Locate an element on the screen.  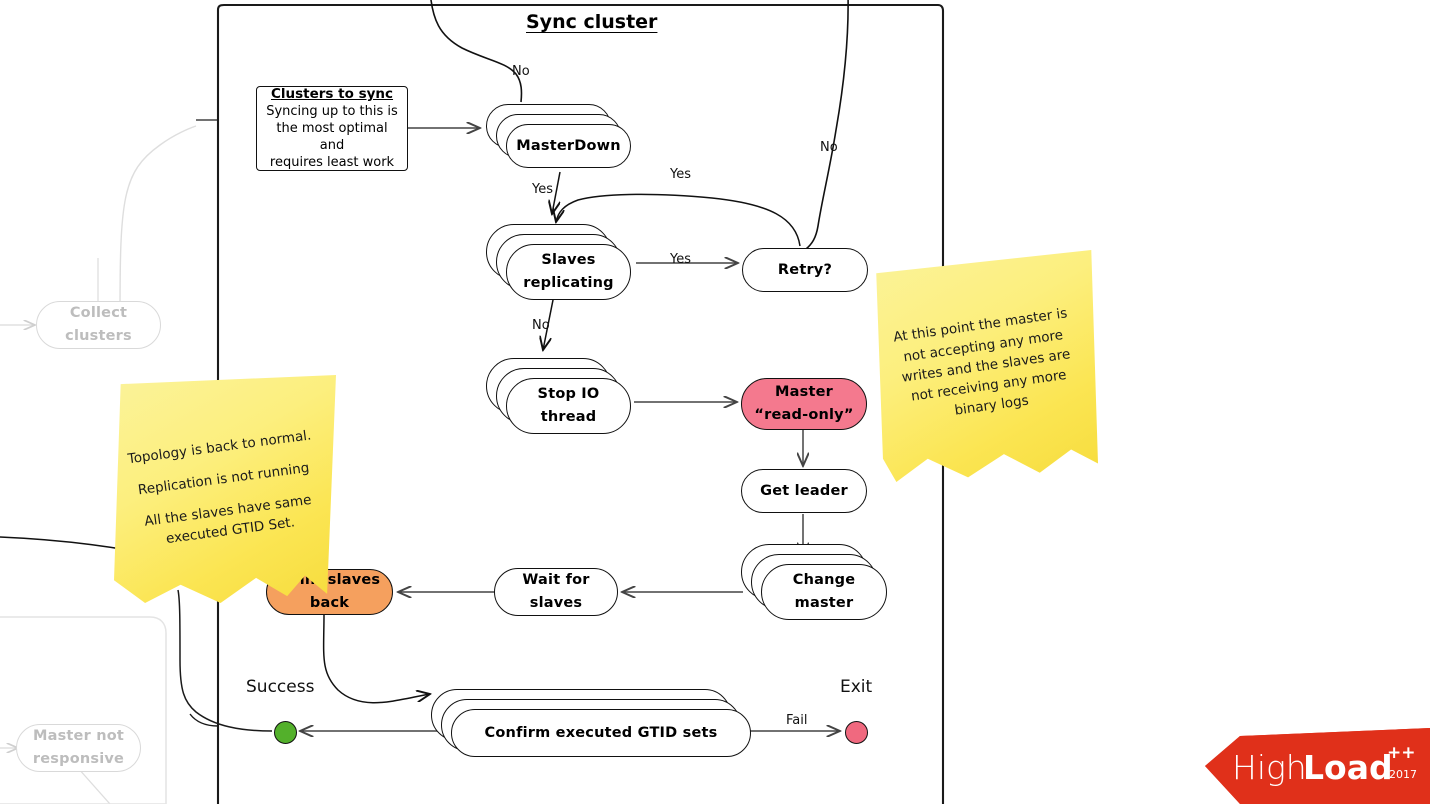
node-collect-clusters-line1: Collect is located at coordinates (98, 312).